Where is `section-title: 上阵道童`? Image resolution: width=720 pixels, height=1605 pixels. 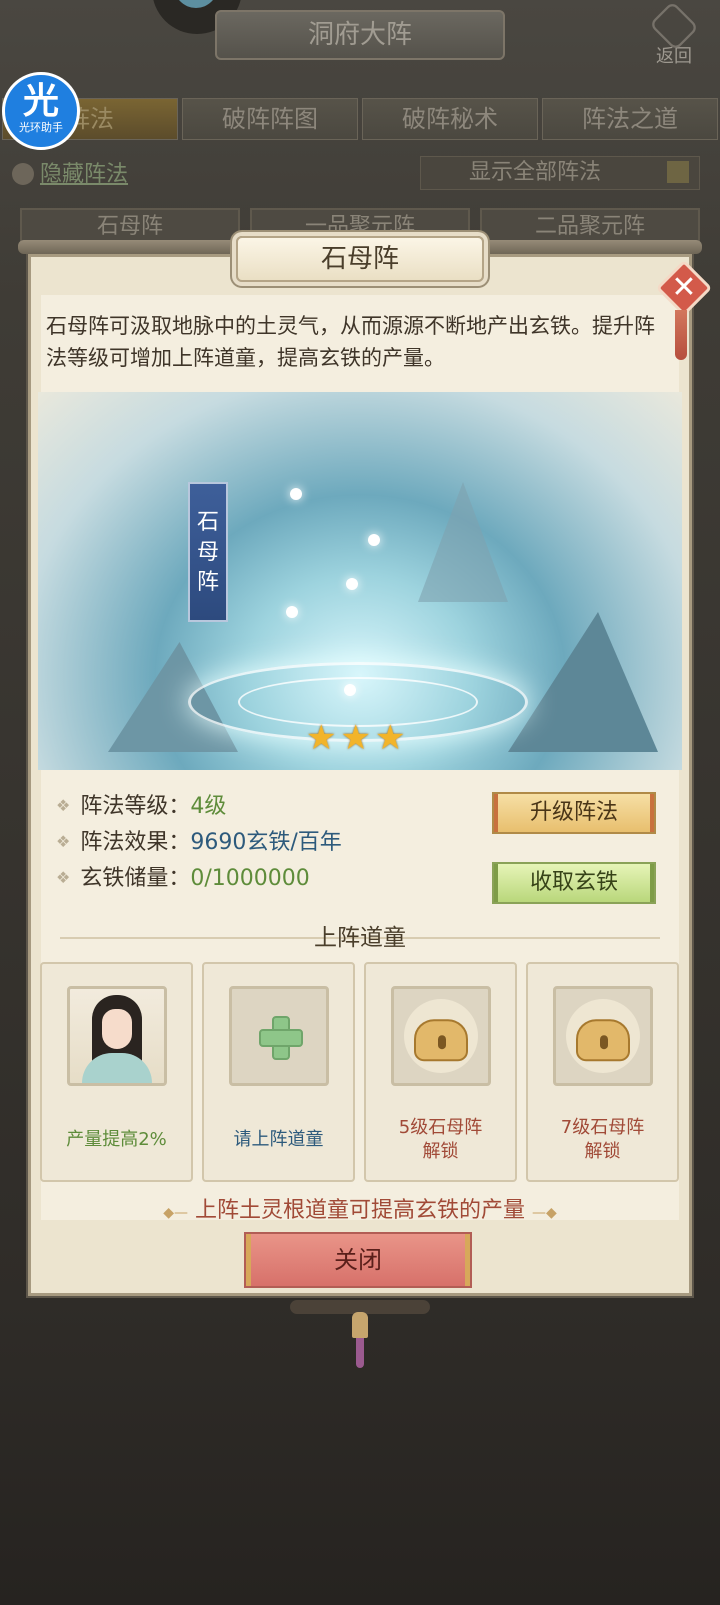
section-title: 上阵道童 is located at coordinates (360, 938).